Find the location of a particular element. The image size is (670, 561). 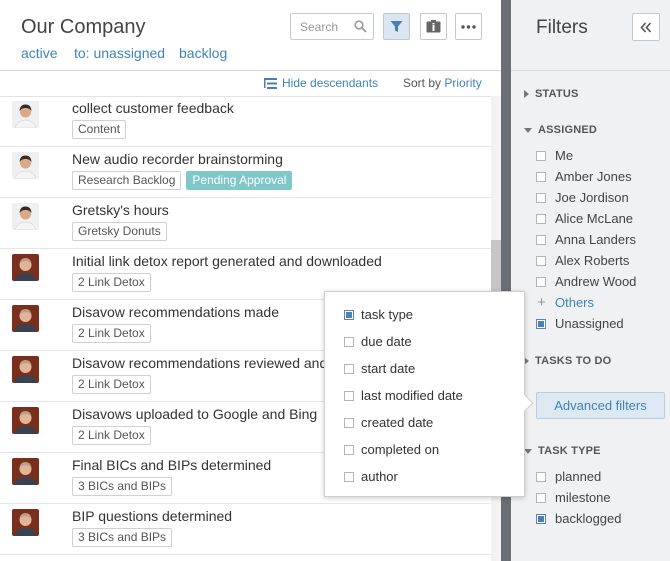

task-tags: Content is located at coordinates (99, 129).